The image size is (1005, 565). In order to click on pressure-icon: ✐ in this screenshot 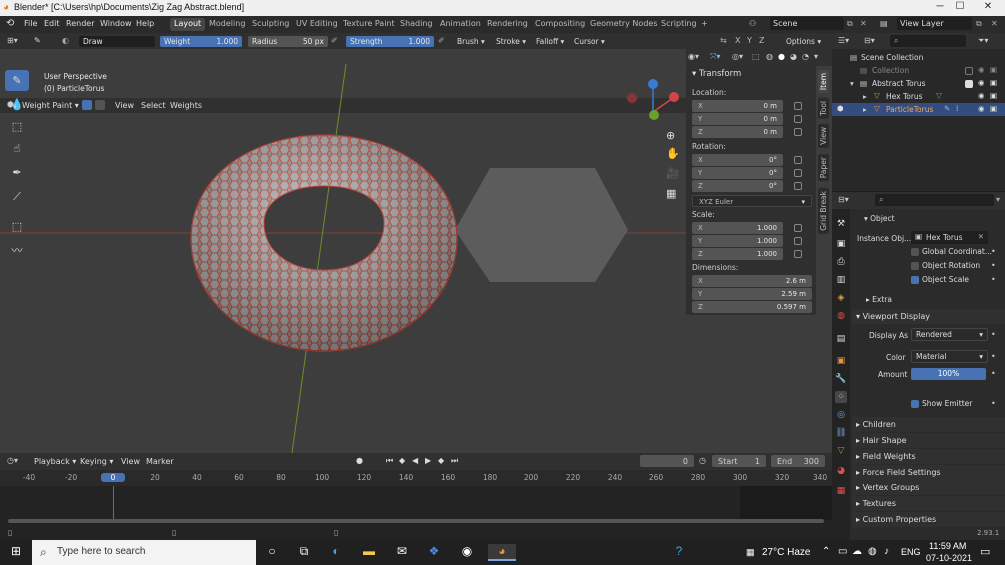, I will do `click(334, 40)`.